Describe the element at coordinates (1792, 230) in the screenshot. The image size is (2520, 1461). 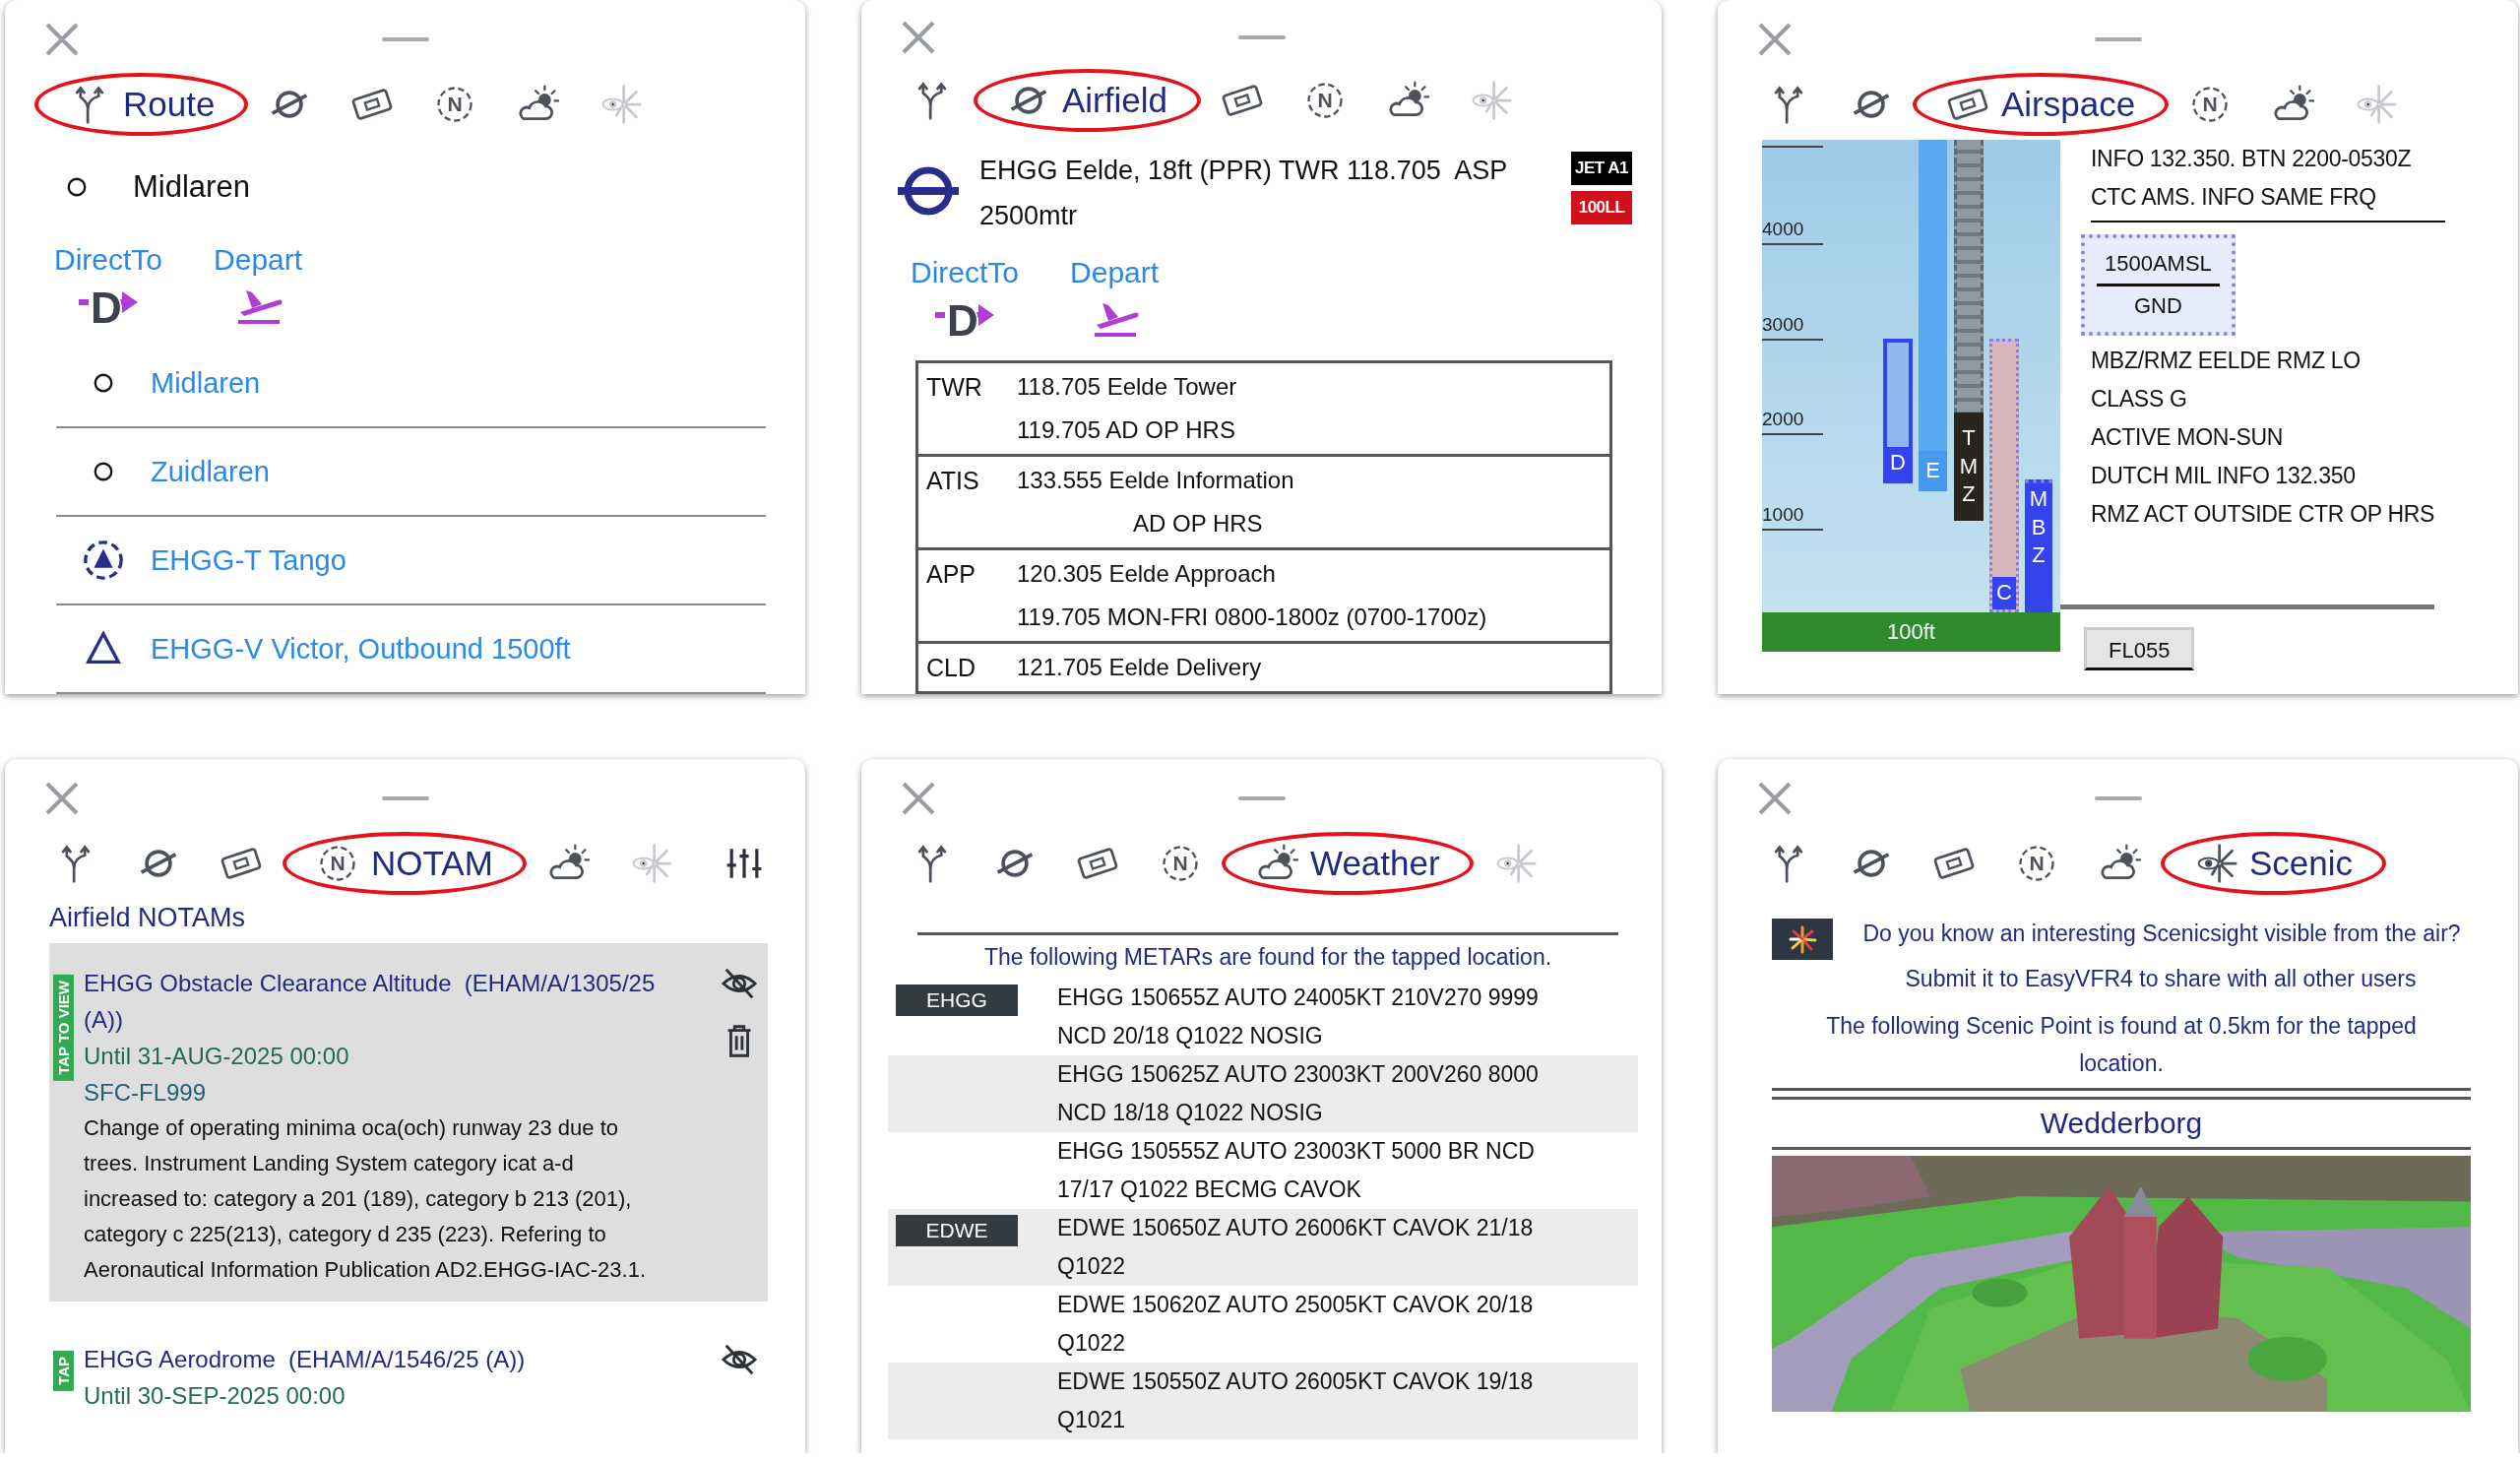
I see `altitude-label: 4000` at that location.